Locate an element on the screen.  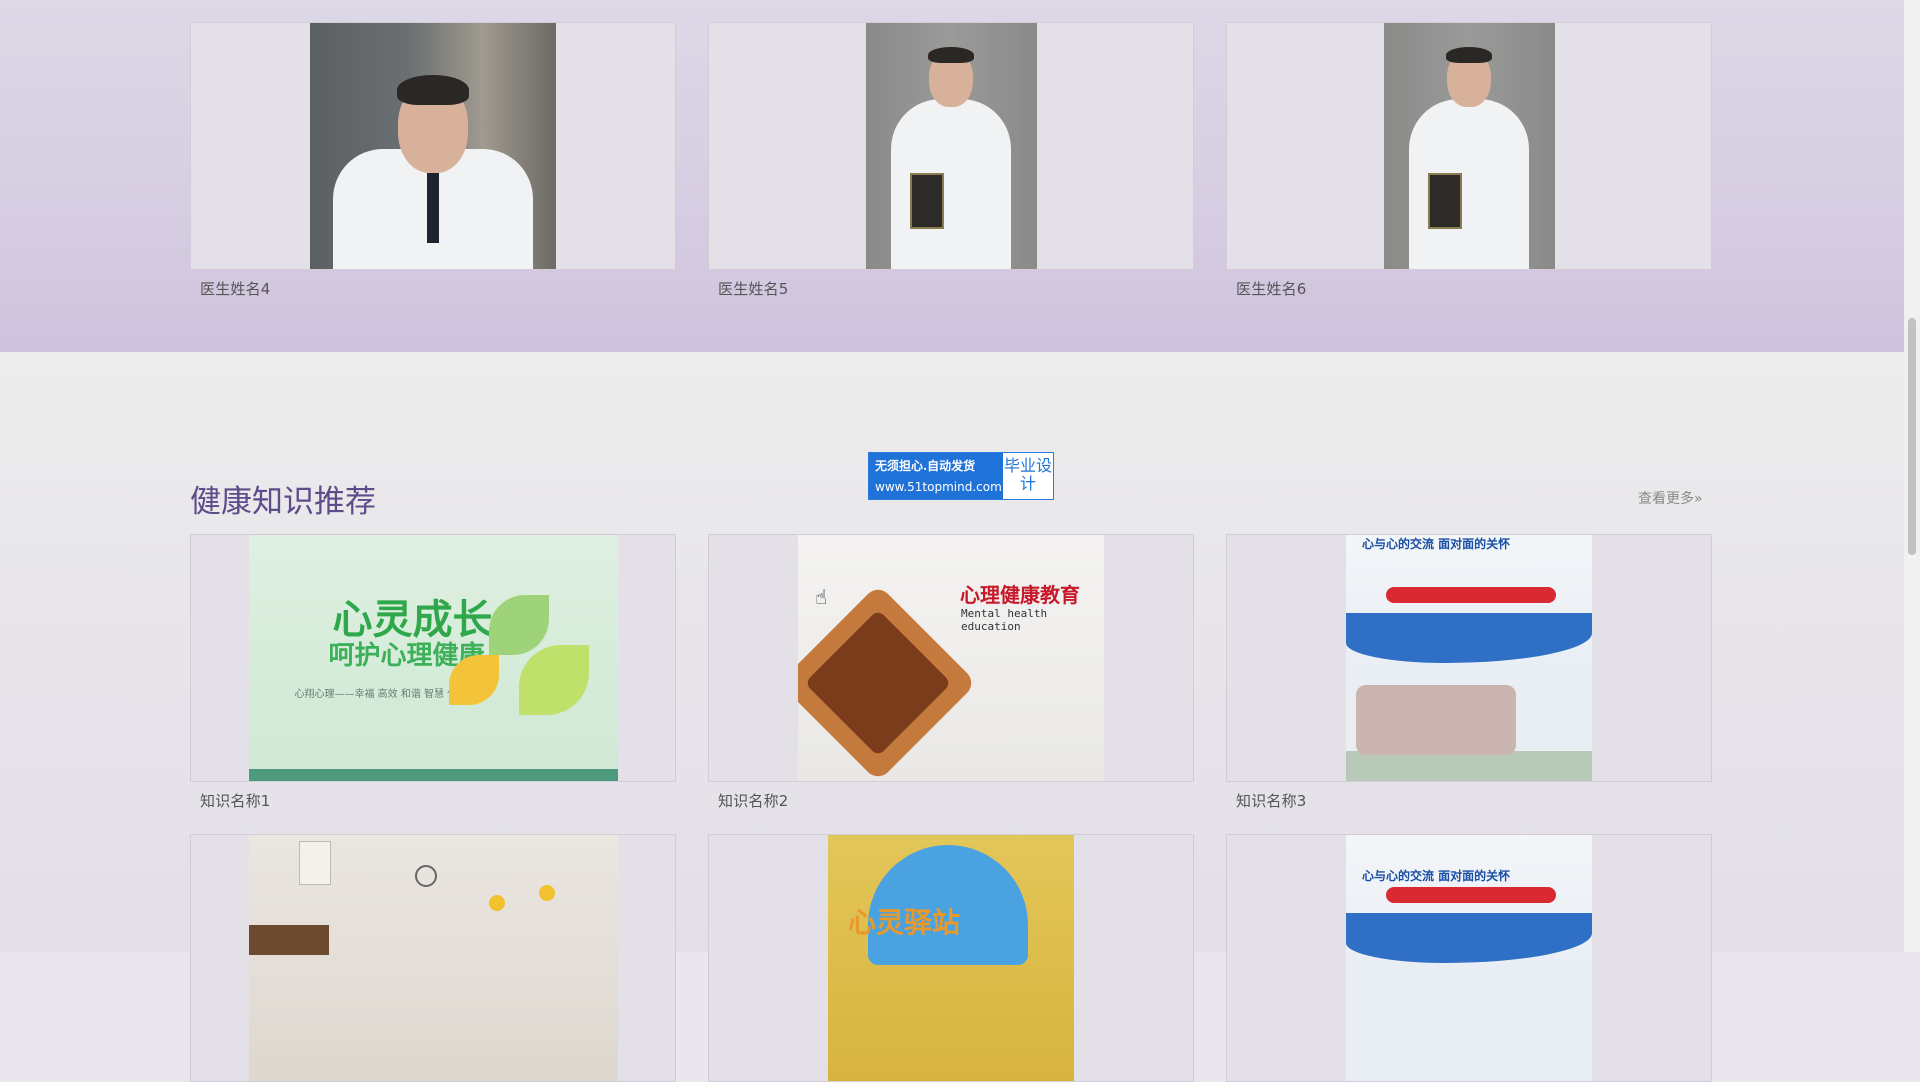
doctor-card: 医生姓名5 is located at coordinates (951, 160).